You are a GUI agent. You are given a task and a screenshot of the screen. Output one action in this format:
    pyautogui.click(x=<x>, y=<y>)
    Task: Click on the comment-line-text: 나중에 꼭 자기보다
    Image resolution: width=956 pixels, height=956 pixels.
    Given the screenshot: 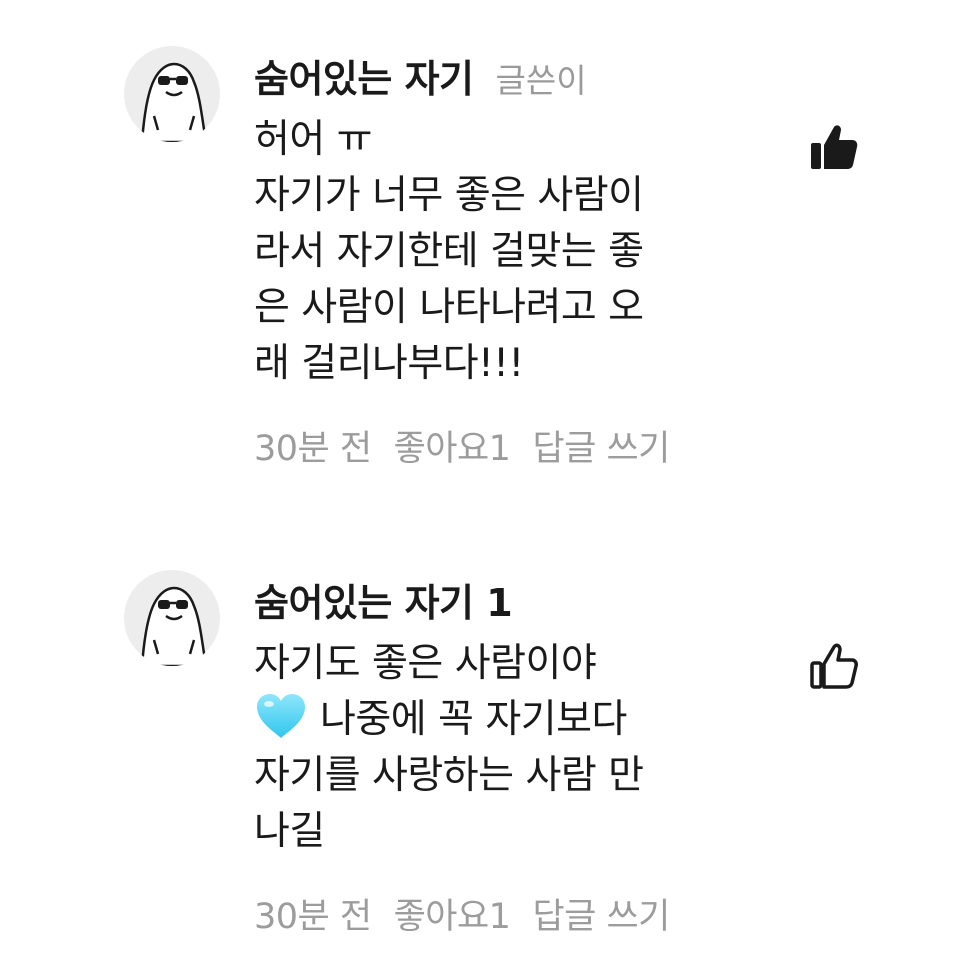 What is the action you would take?
    pyautogui.click(x=473, y=719)
    